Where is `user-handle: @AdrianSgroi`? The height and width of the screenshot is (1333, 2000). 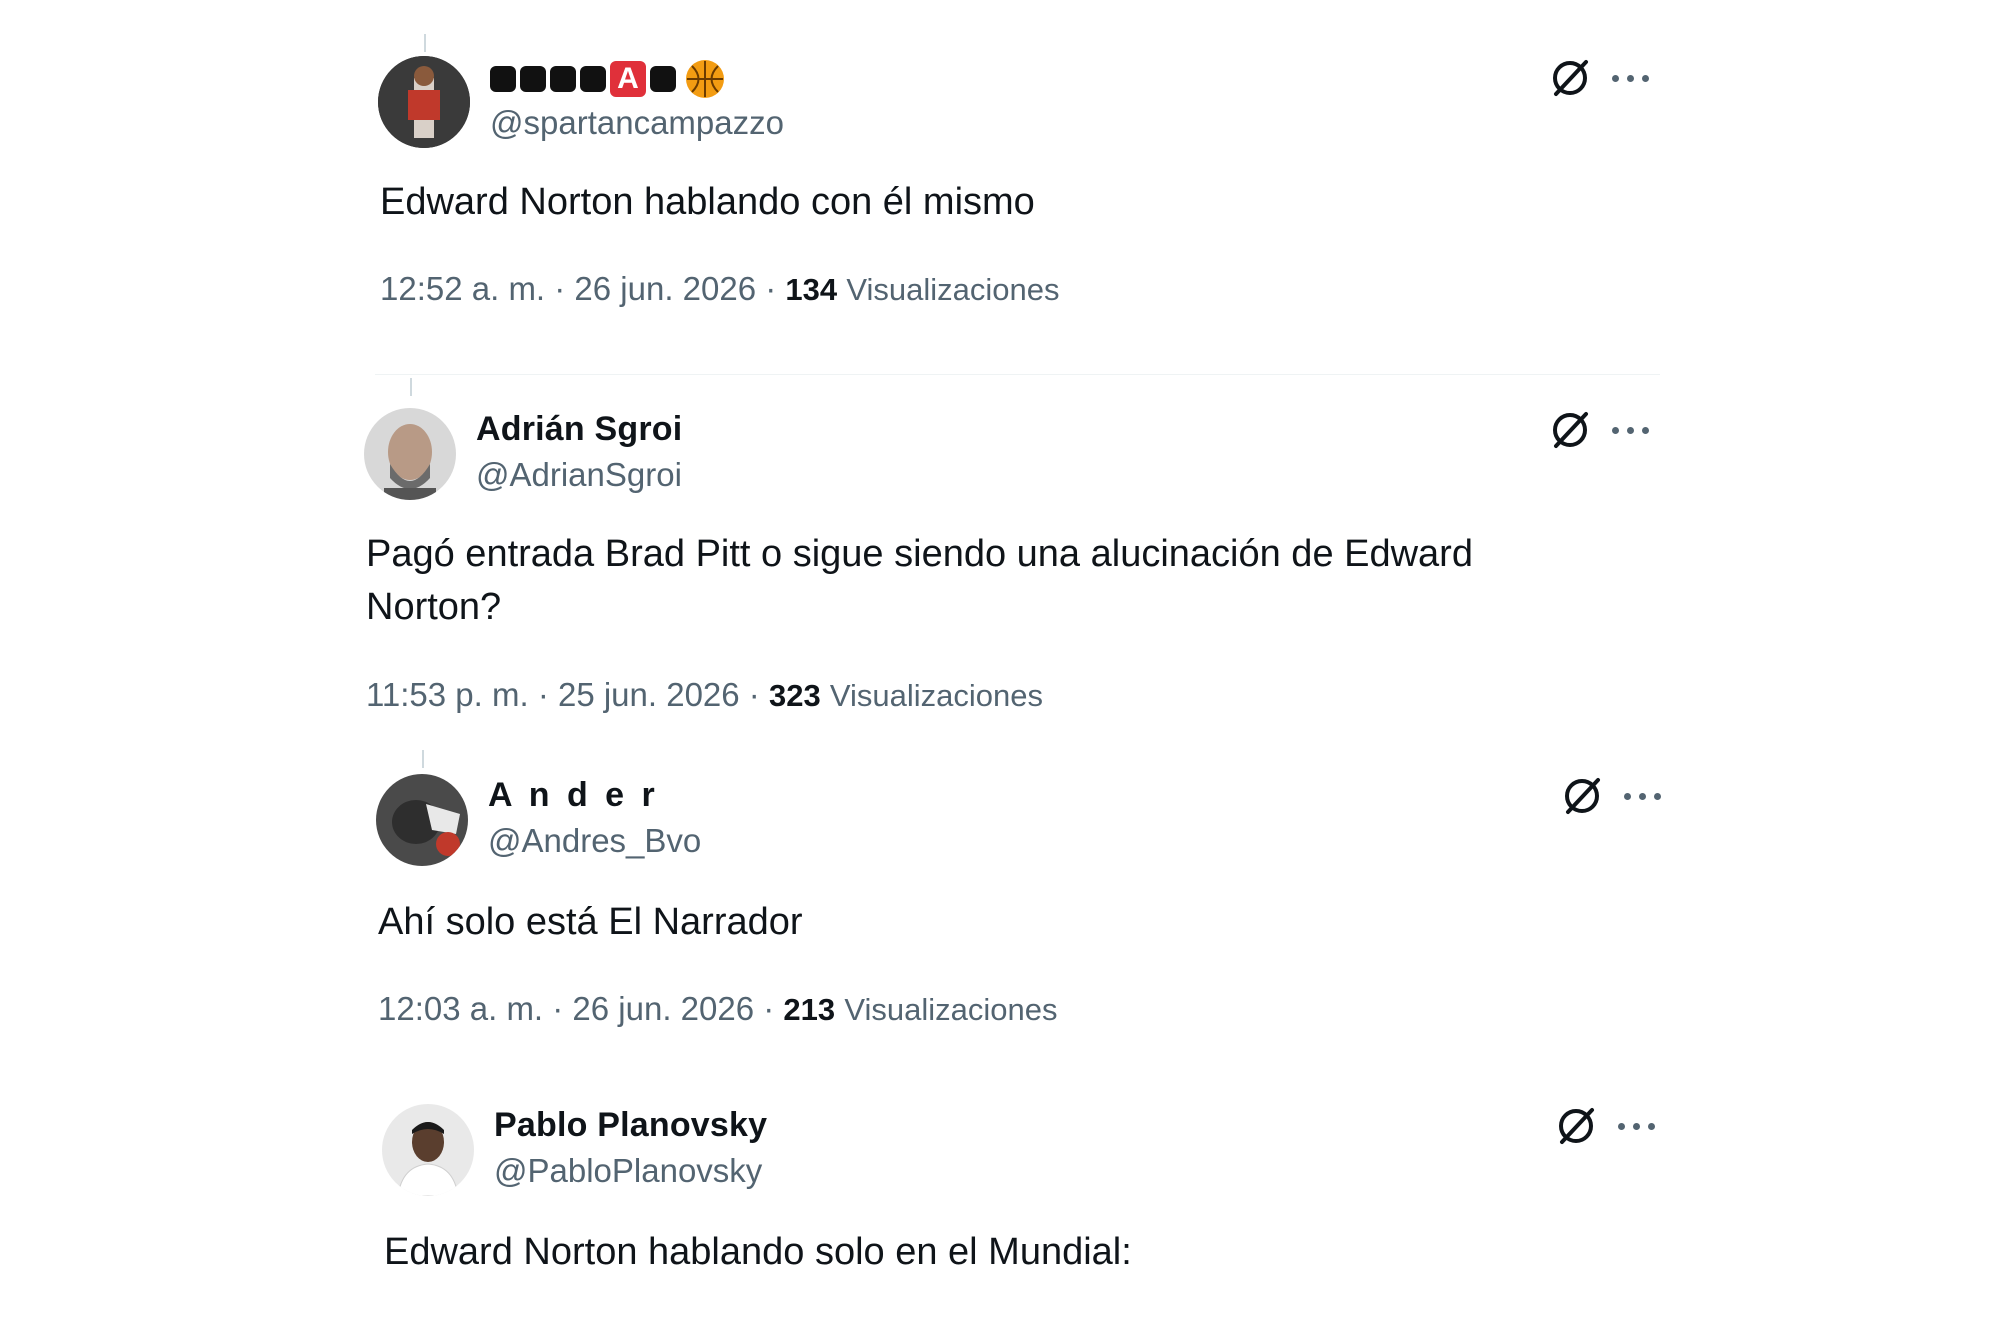 user-handle: @AdrianSgroi is located at coordinates (579, 475).